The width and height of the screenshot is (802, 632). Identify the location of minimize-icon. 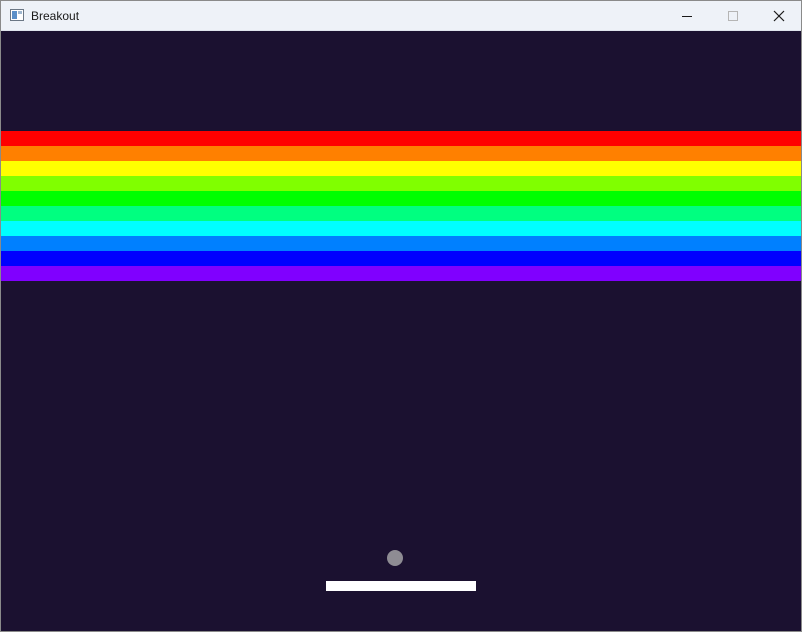
(687, 16).